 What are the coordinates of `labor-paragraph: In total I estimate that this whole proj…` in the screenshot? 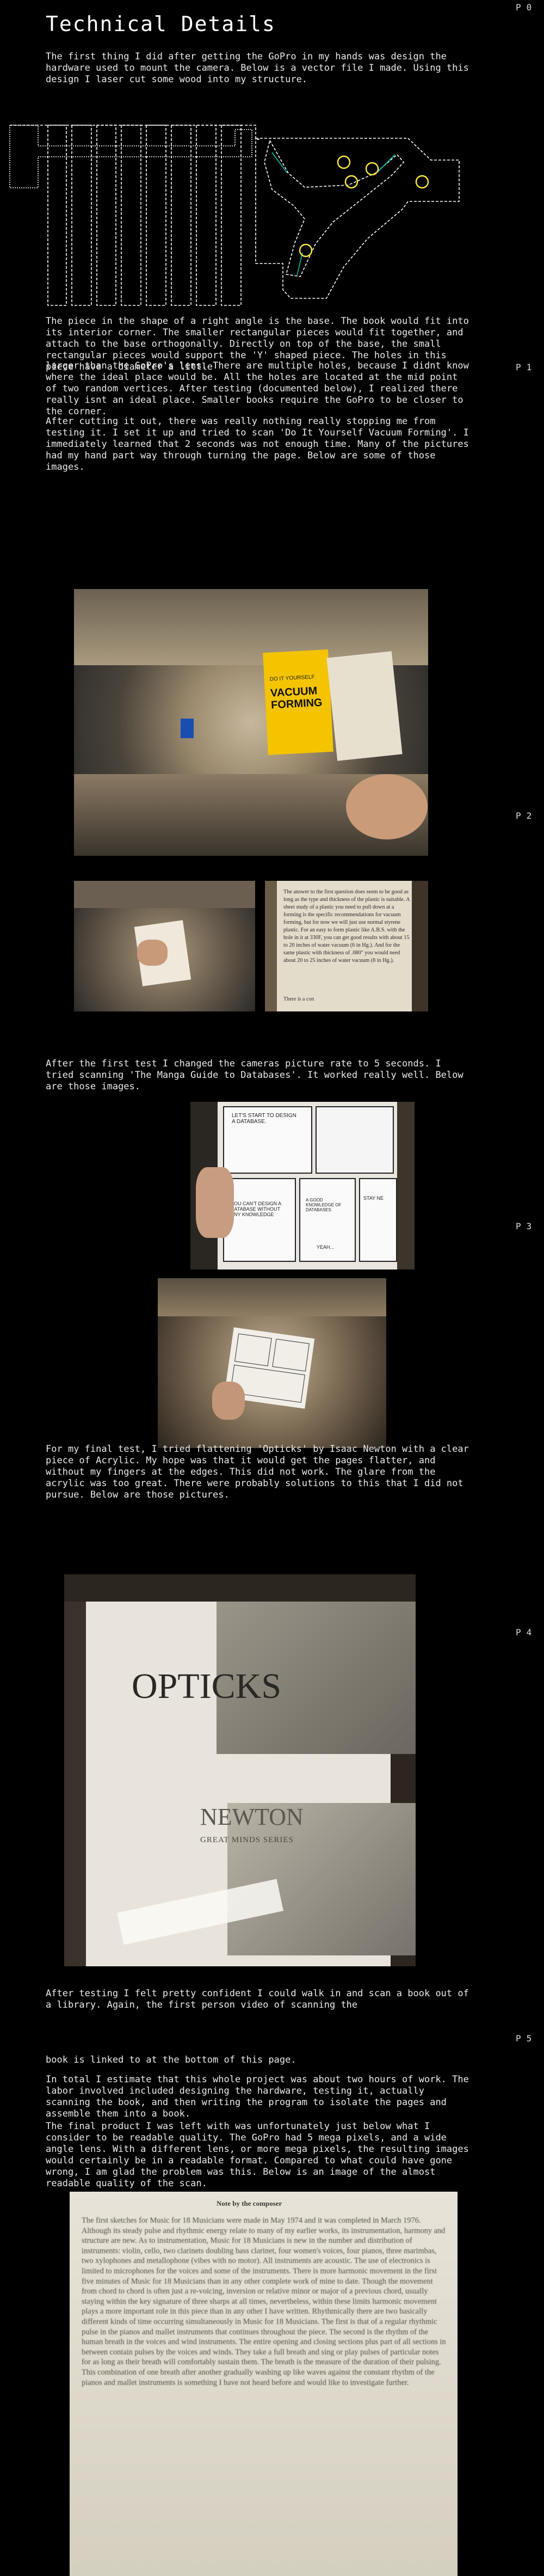 It's located at (257, 2096).